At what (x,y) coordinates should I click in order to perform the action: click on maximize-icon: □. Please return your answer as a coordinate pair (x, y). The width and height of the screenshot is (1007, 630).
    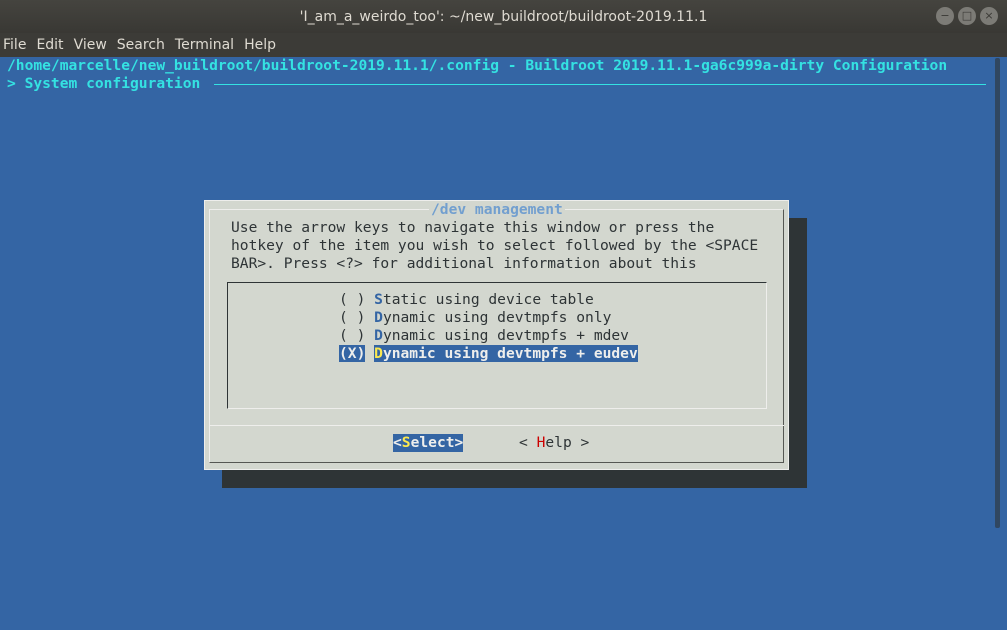
    Looking at the image, I should click on (967, 16).